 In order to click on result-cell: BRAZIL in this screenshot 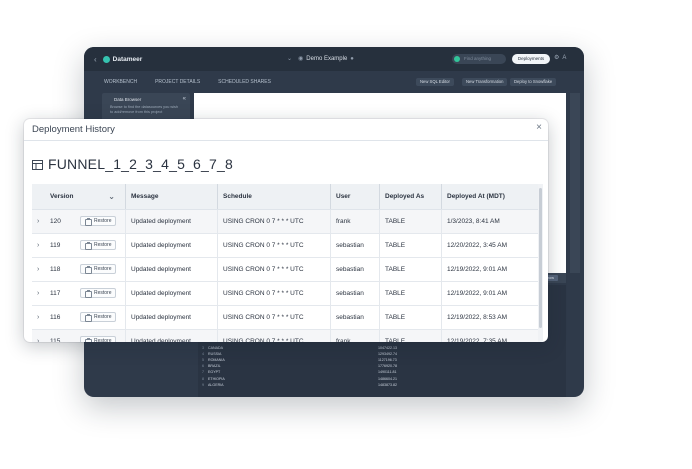, I will do `click(214, 366)`.